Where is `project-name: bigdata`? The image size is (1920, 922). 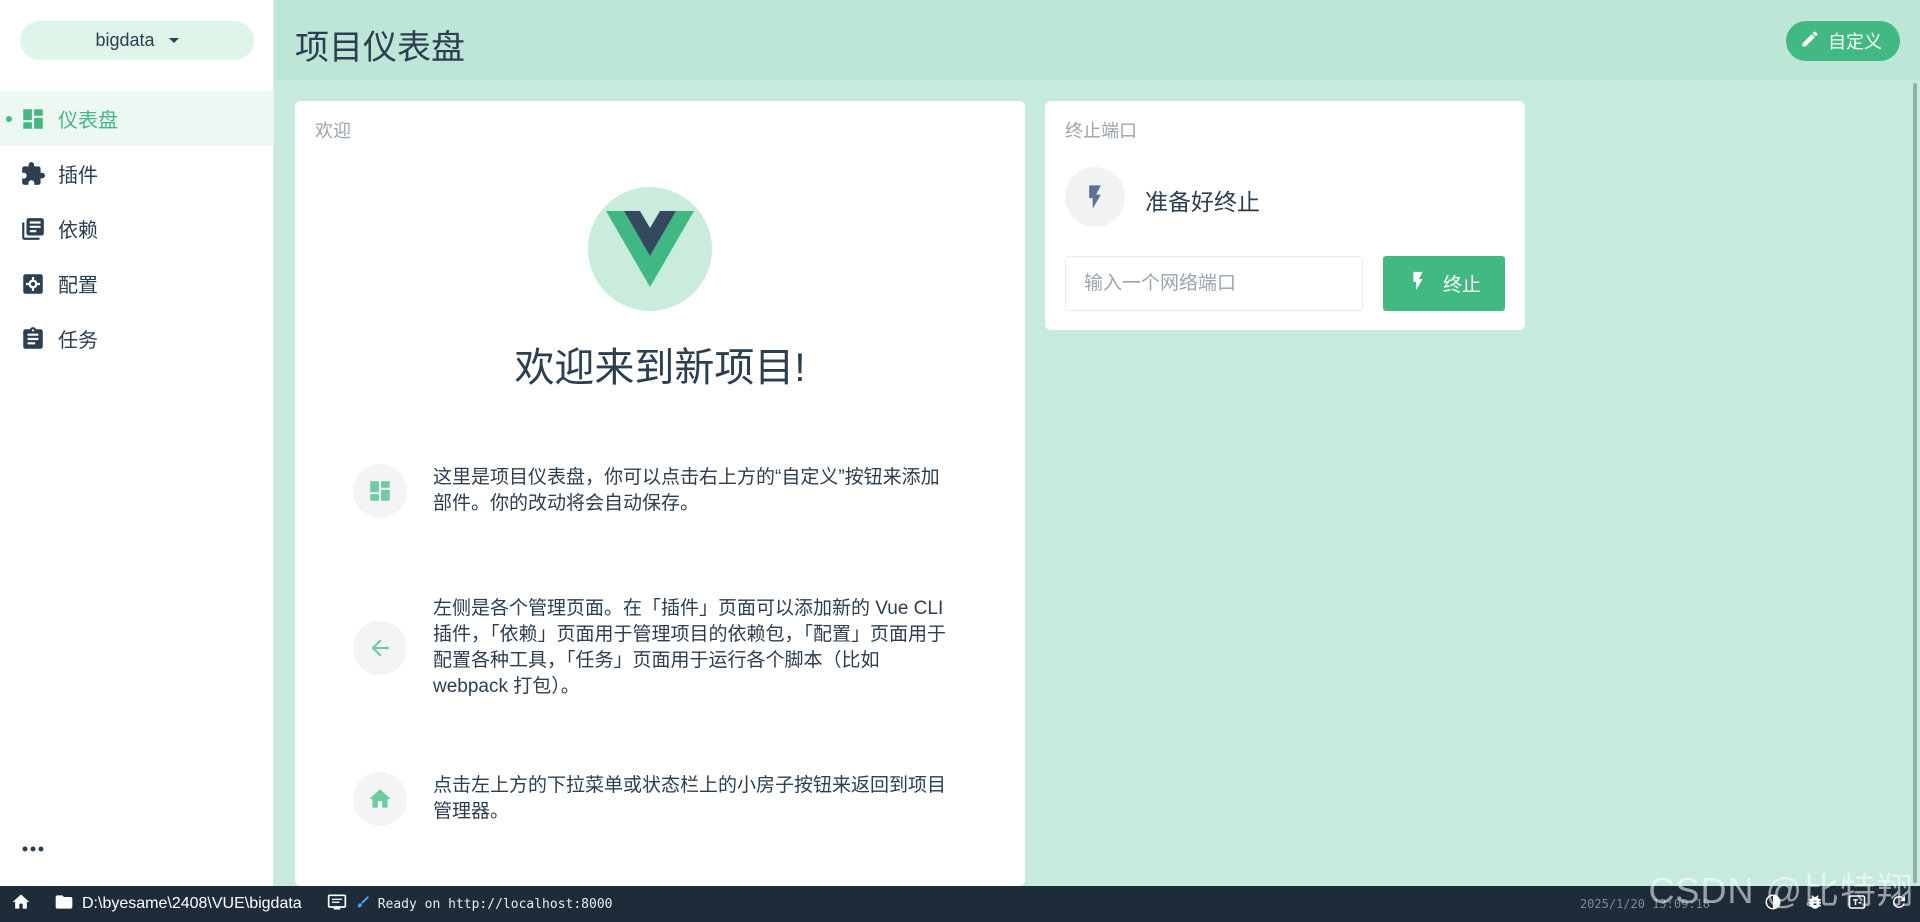
project-name: bigdata is located at coordinates (125, 40).